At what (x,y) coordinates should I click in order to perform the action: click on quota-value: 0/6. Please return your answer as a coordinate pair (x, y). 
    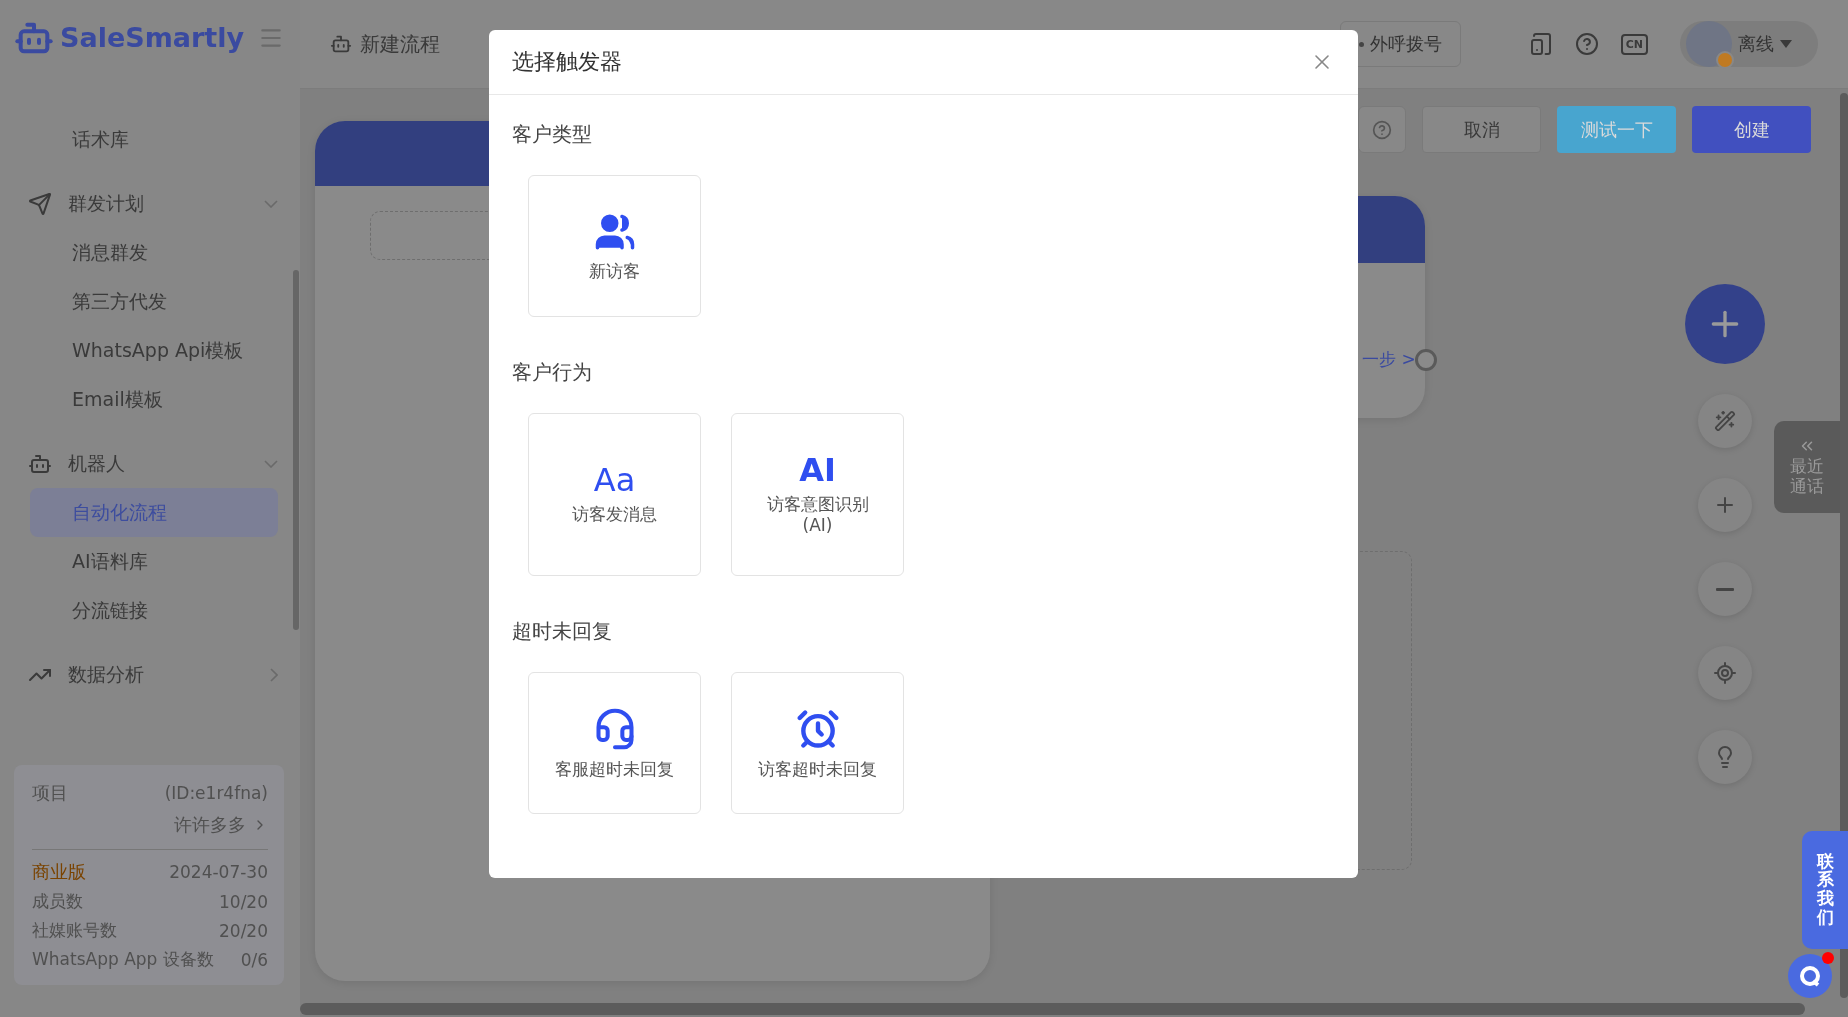
    Looking at the image, I should click on (254, 959).